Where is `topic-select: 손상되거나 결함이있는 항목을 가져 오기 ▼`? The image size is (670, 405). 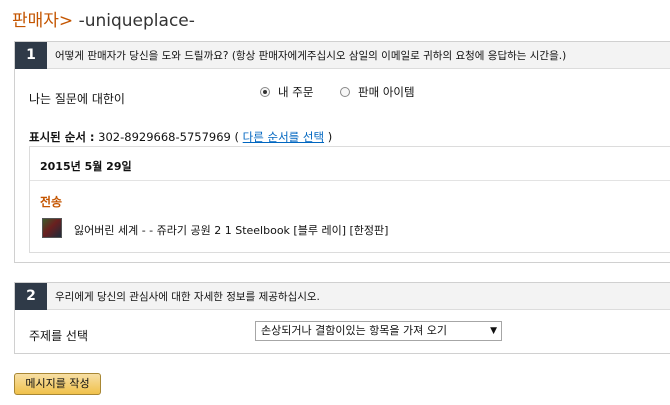
topic-select: 손상되거나 결함이있는 항목을 가져 오기 ▼ is located at coordinates (378, 331).